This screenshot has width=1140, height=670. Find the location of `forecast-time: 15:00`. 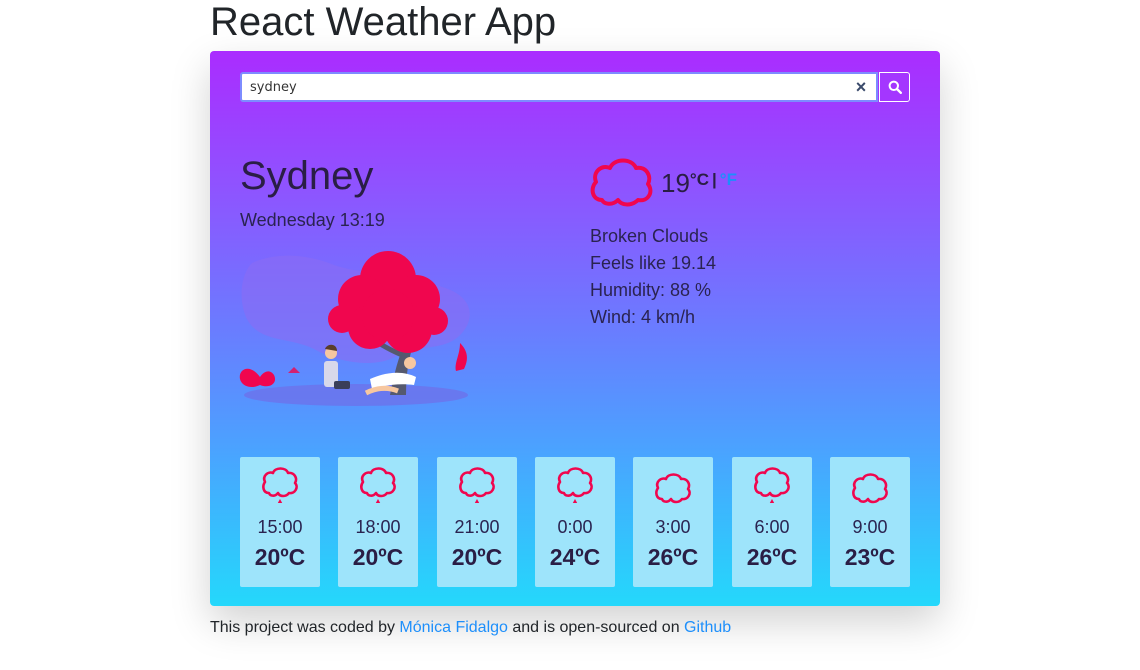

forecast-time: 15:00 is located at coordinates (280, 527).